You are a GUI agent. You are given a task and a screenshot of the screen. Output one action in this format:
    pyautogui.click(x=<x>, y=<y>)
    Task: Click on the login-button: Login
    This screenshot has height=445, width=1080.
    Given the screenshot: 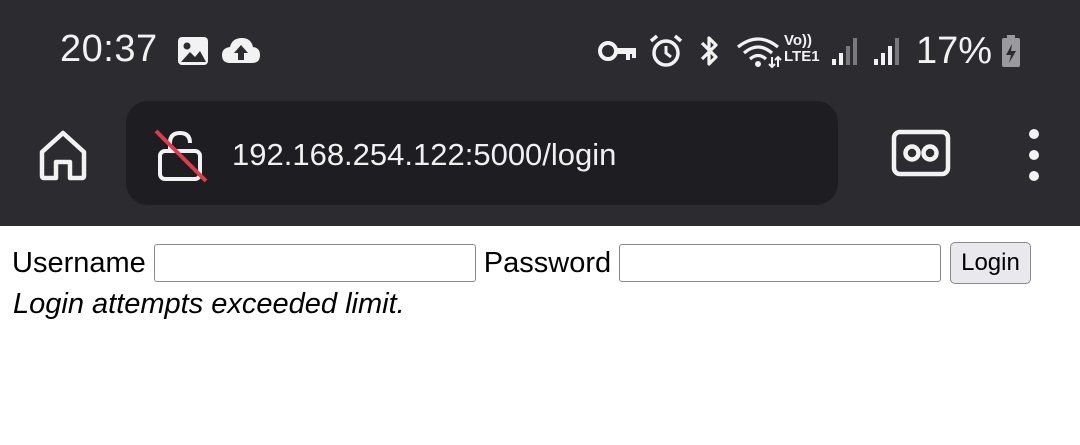 What is the action you would take?
    pyautogui.click(x=990, y=263)
    